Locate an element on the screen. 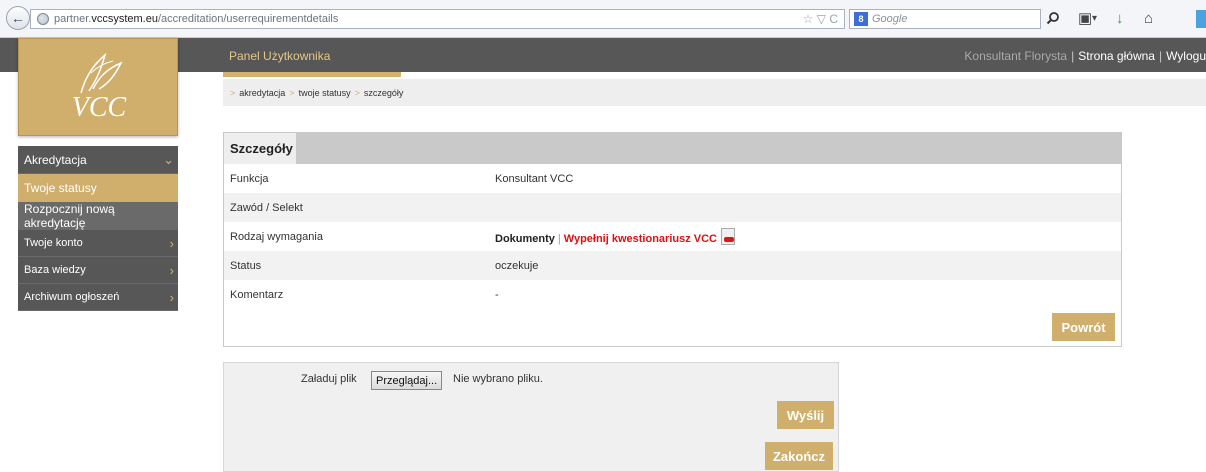 The image size is (1206, 472). globe-icon is located at coordinates (43, 19).